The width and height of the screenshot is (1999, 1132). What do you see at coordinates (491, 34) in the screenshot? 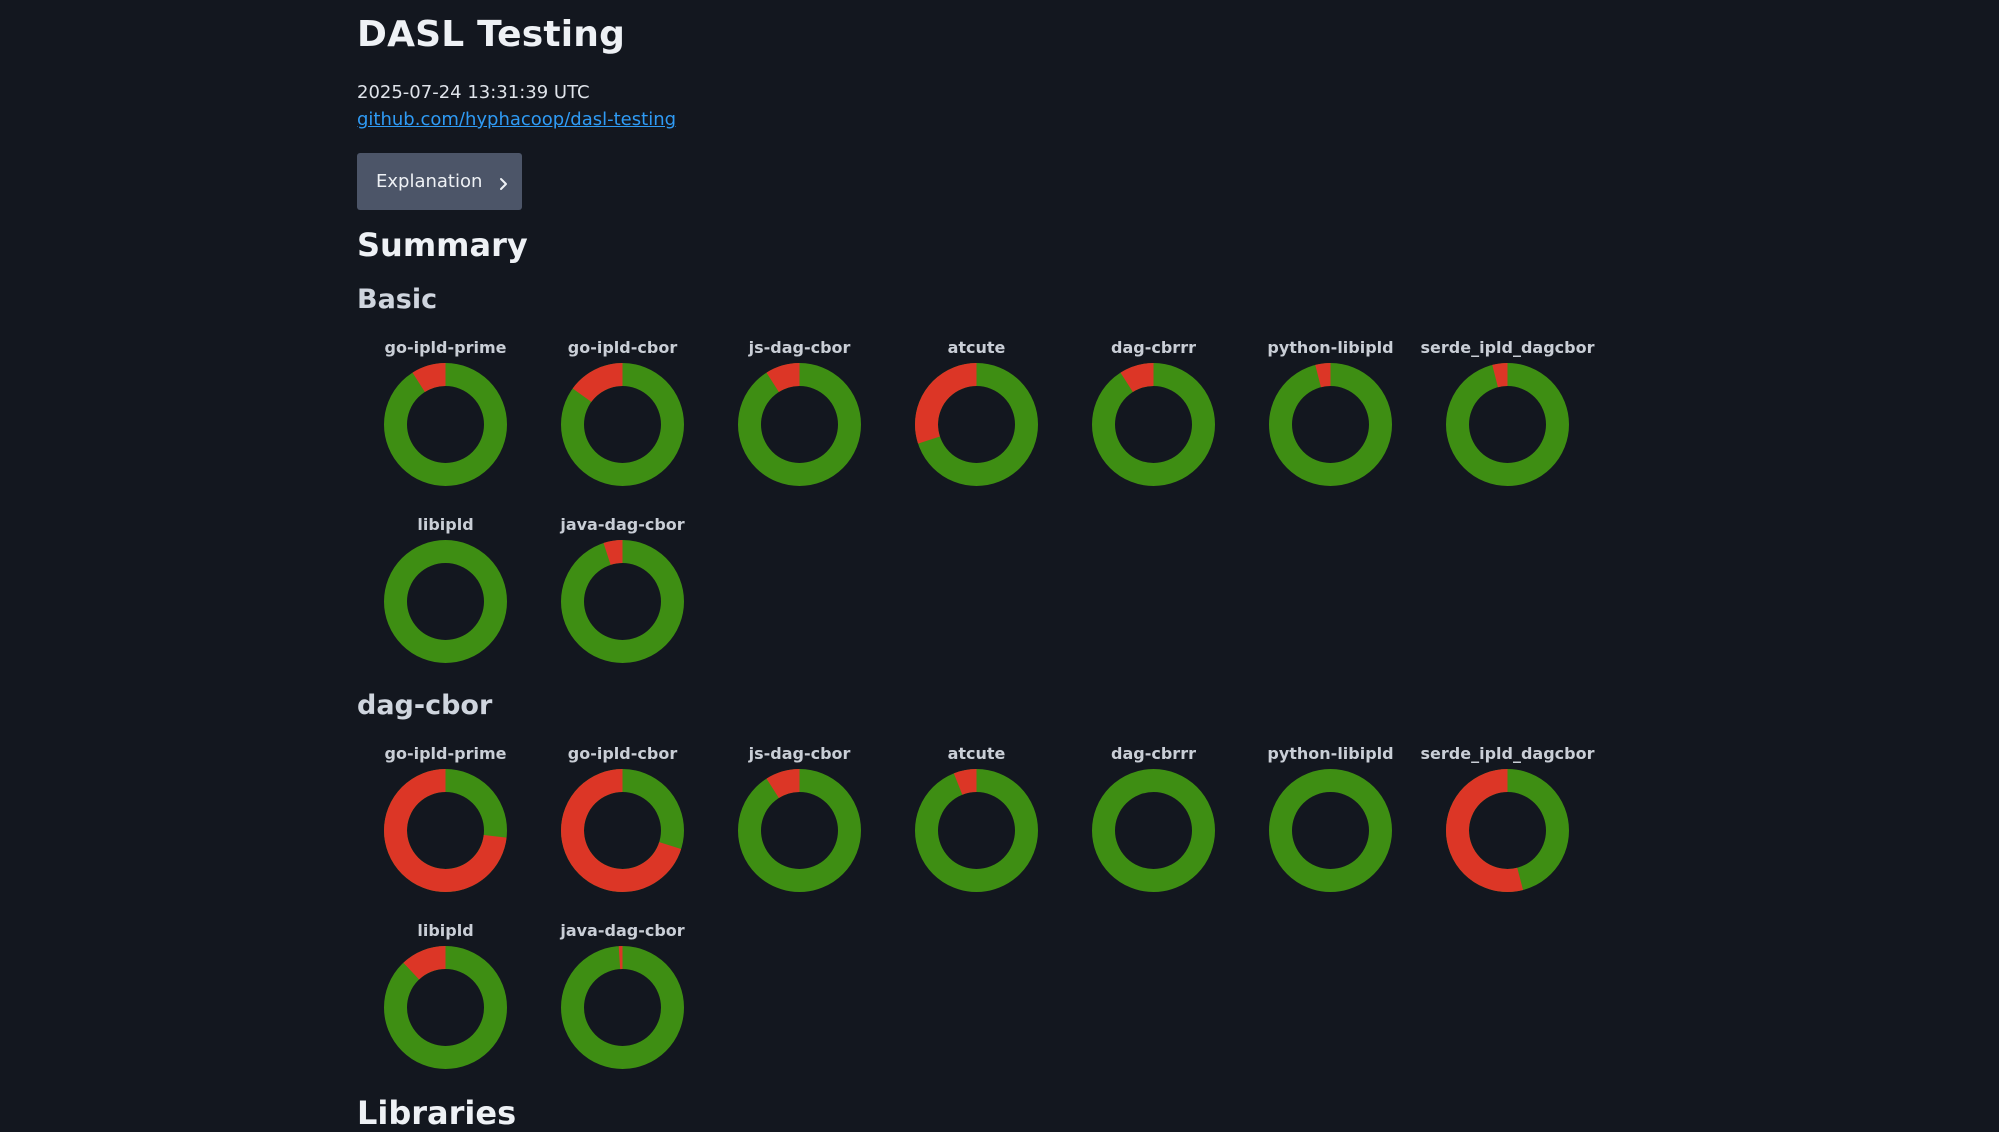
I see `page-title: DASL Testing` at bounding box center [491, 34].